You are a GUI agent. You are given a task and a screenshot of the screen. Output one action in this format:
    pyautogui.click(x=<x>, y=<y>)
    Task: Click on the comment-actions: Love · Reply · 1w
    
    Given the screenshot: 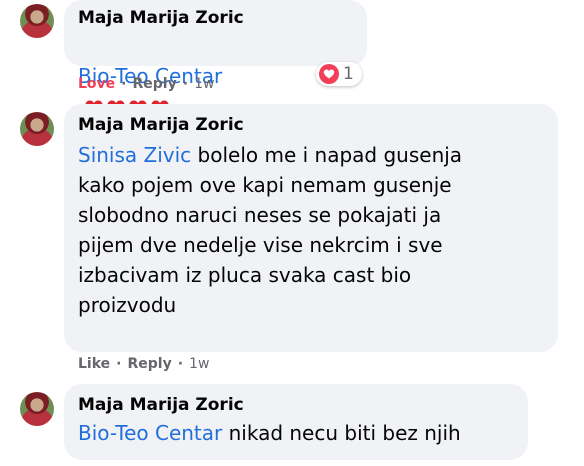 What is the action you would take?
    pyautogui.click(x=146, y=84)
    